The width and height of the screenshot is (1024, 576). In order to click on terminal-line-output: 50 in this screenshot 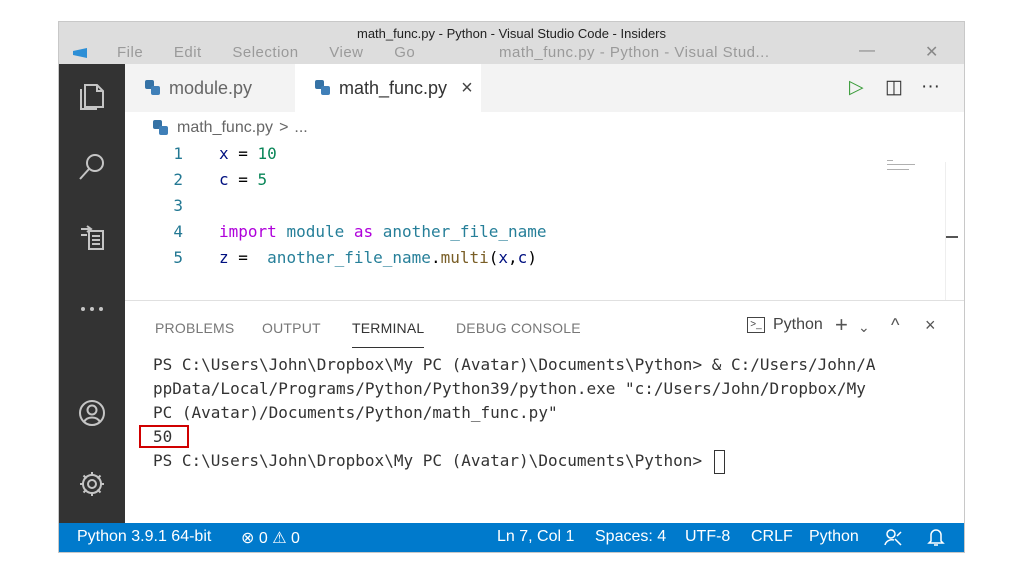, I will do `click(163, 436)`.